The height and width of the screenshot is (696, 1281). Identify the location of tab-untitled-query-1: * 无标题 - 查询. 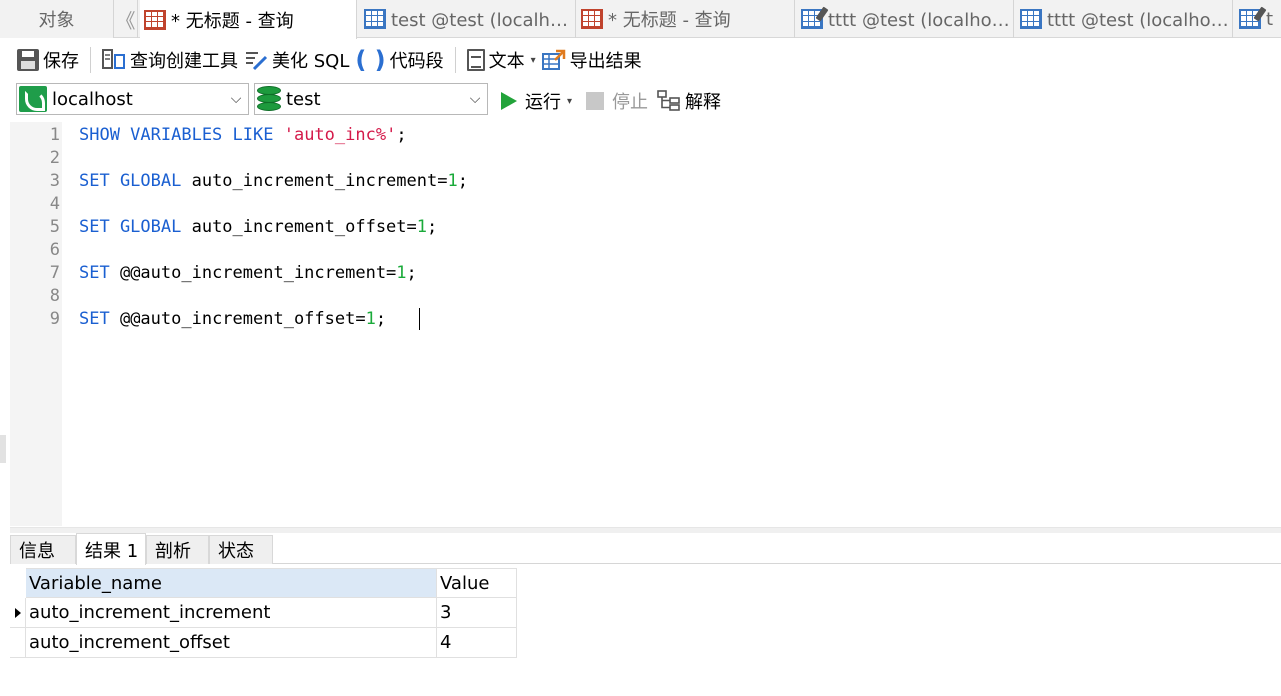
(248, 19).